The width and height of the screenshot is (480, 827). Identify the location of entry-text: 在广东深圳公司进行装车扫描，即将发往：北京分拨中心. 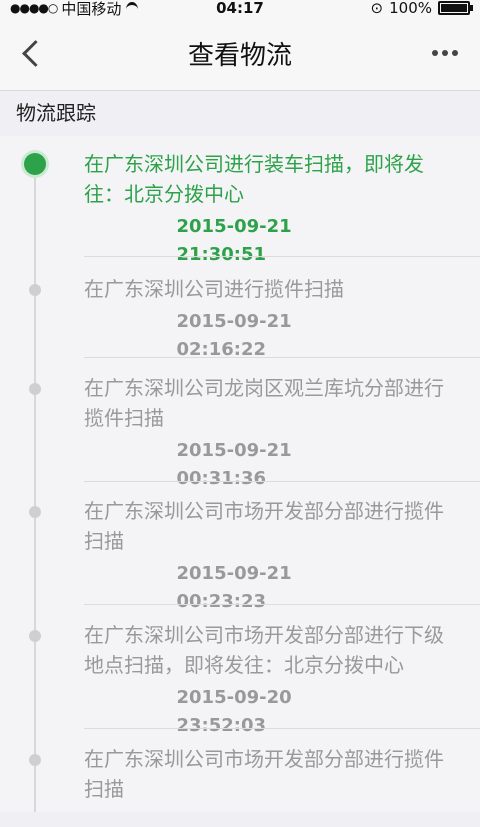
(254, 179).